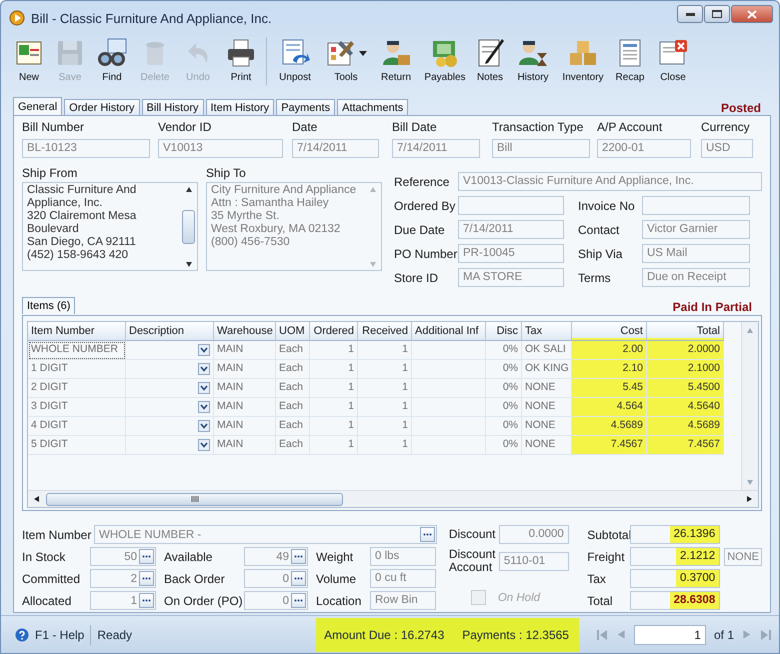 The height and width of the screenshot is (654, 780). What do you see at coordinates (123, 600) in the screenshot?
I see `input-field: 1` at bounding box center [123, 600].